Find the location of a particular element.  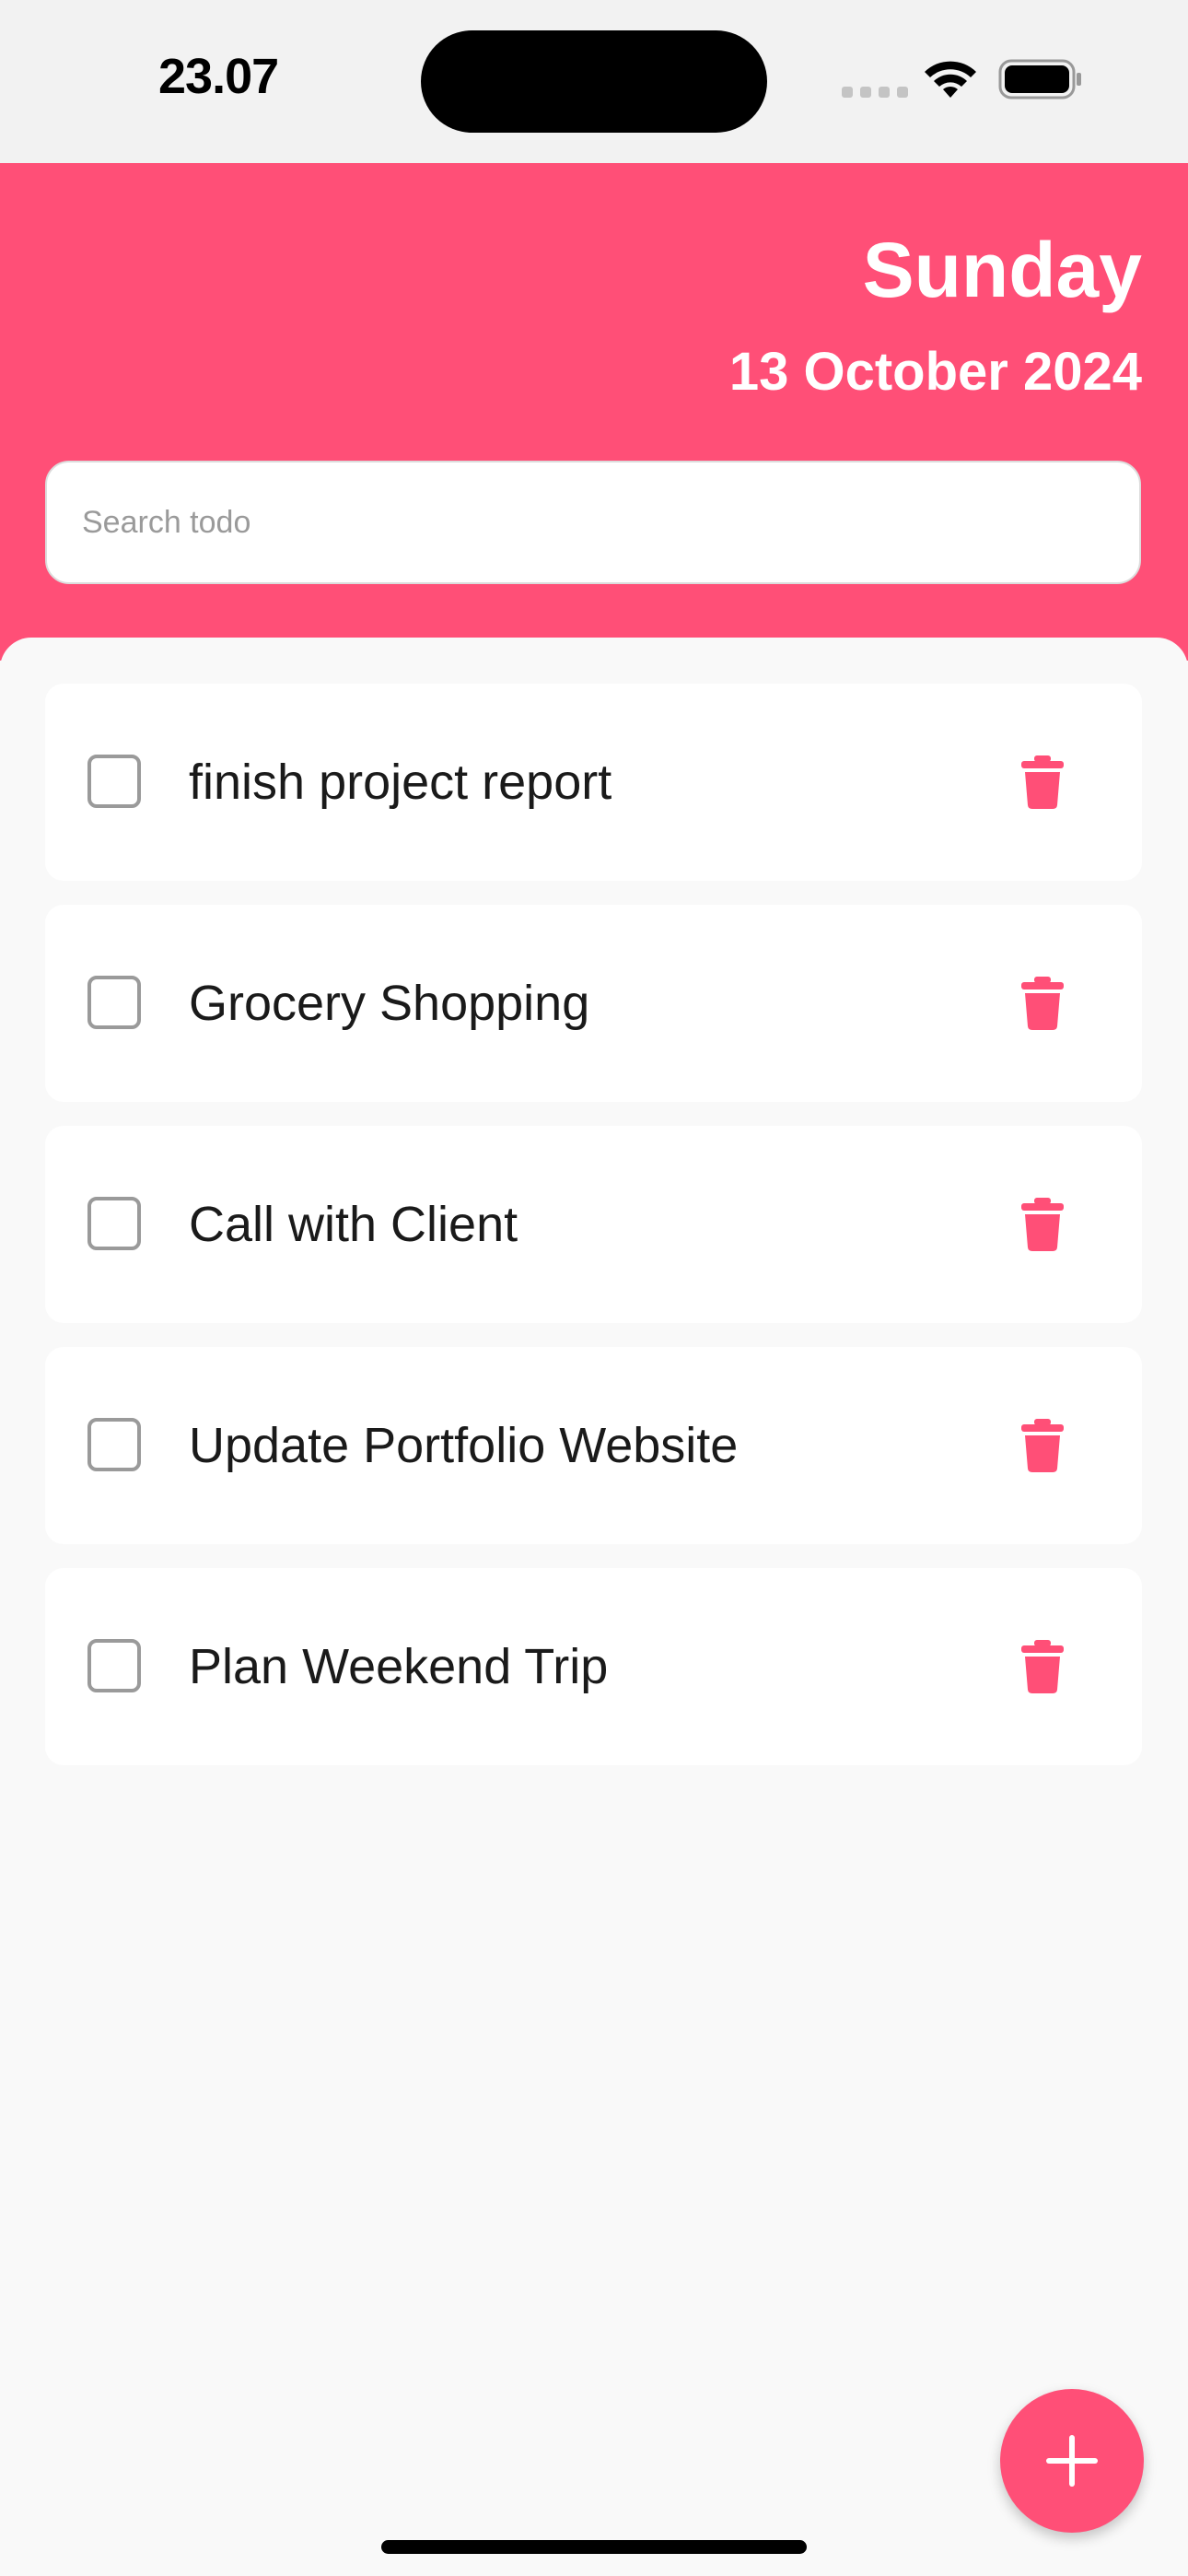

date-text: 13 October 2024 is located at coordinates (935, 372).